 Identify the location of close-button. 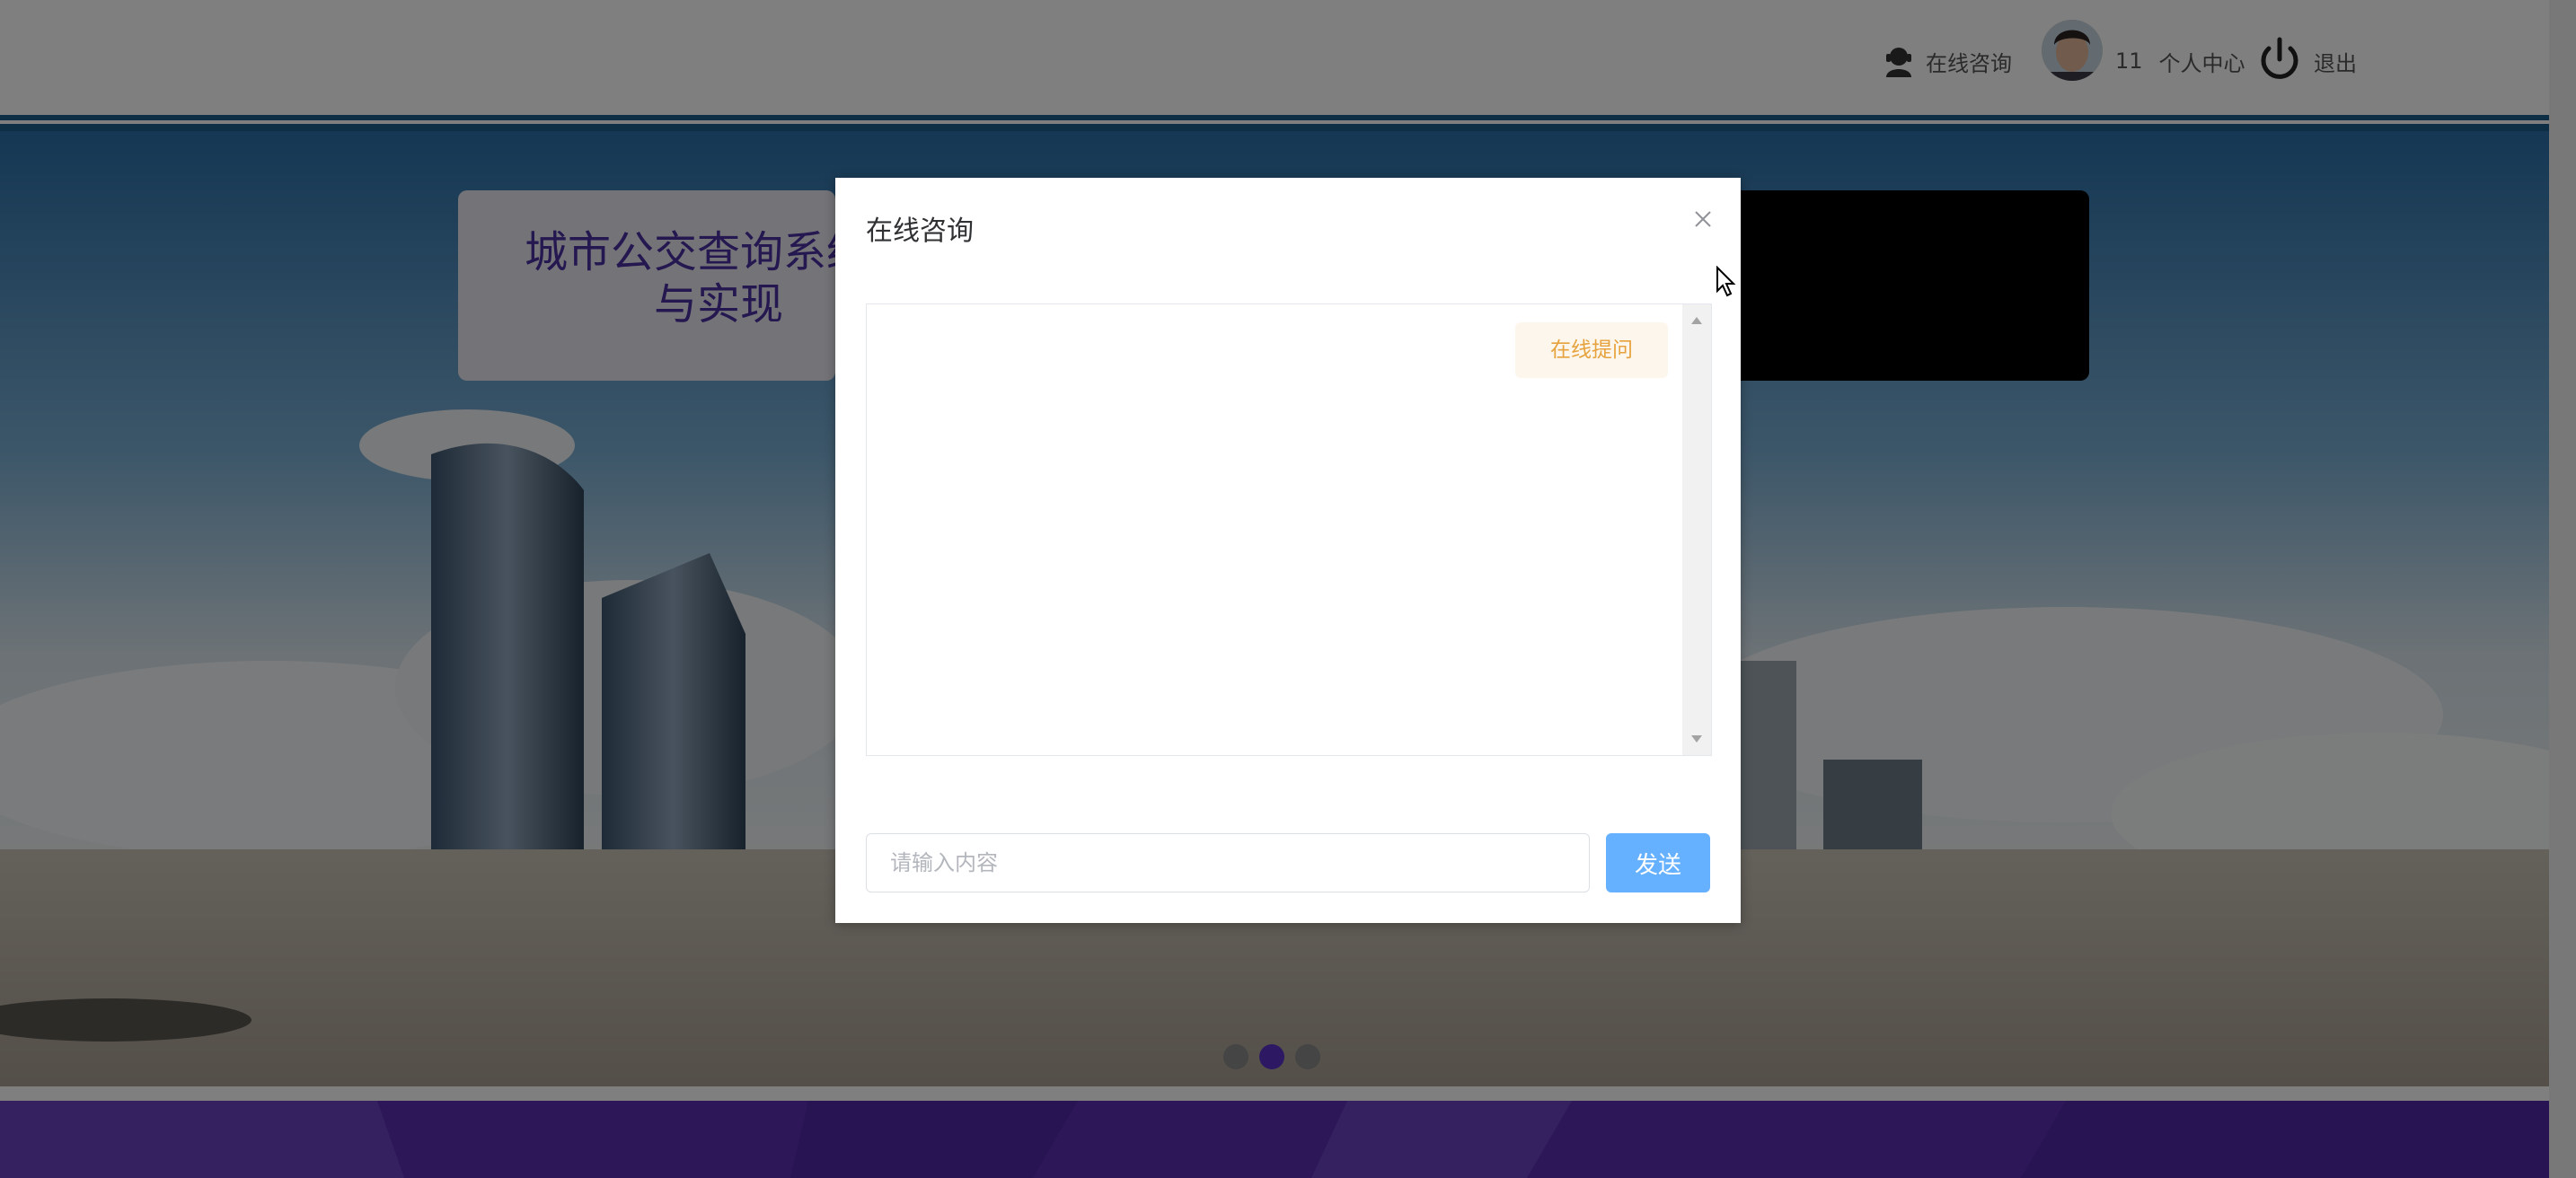
(1703, 219).